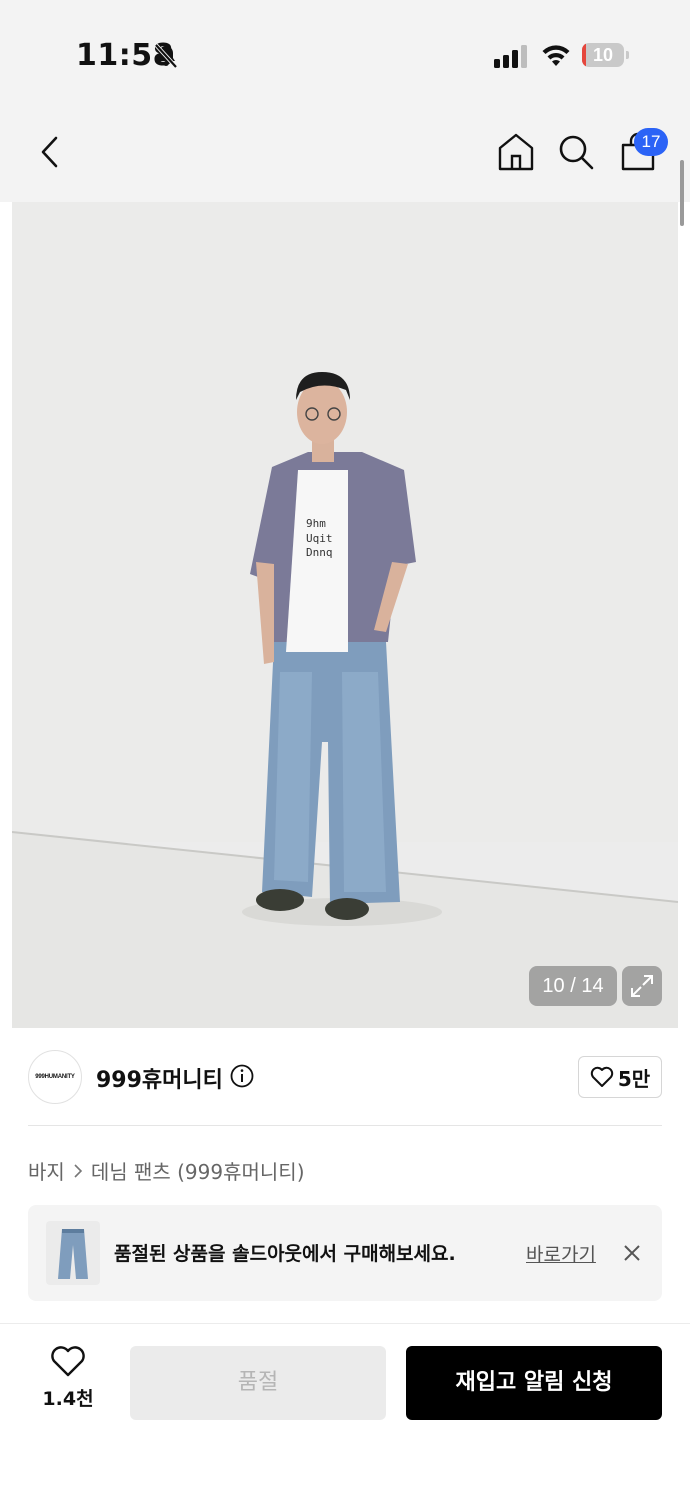 The image size is (690, 1500). What do you see at coordinates (534, 1383) in the screenshot?
I see `restock-alert-button: 재입고 알림 신청` at bounding box center [534, 1383].